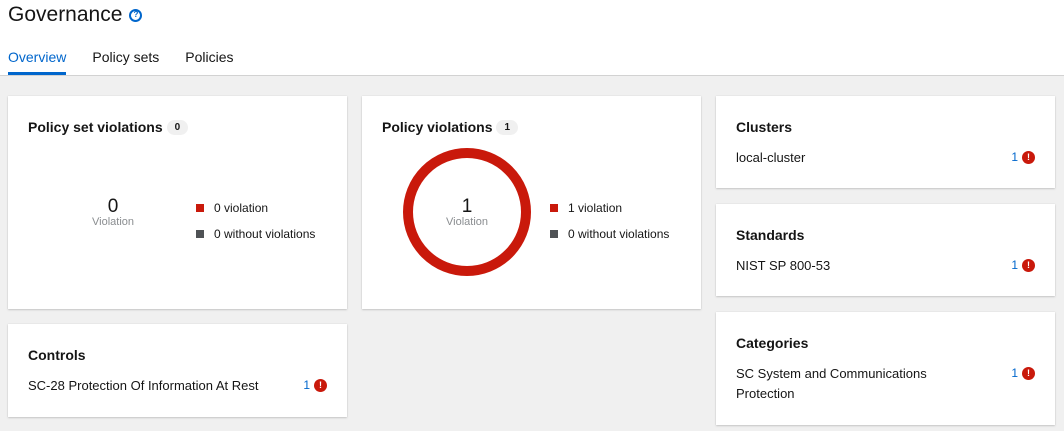  Describe the element at coordinates (770, 235) in the screenshot. I see `card-title: Standards` at that location.